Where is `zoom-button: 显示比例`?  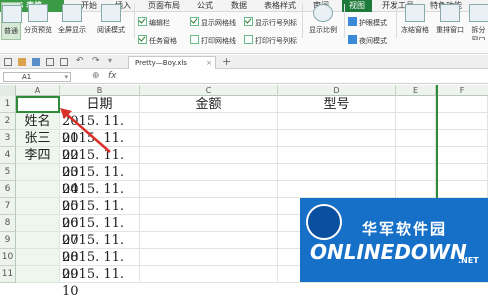 zoom-button: 显示比例 is located at coordinates (323, 21).